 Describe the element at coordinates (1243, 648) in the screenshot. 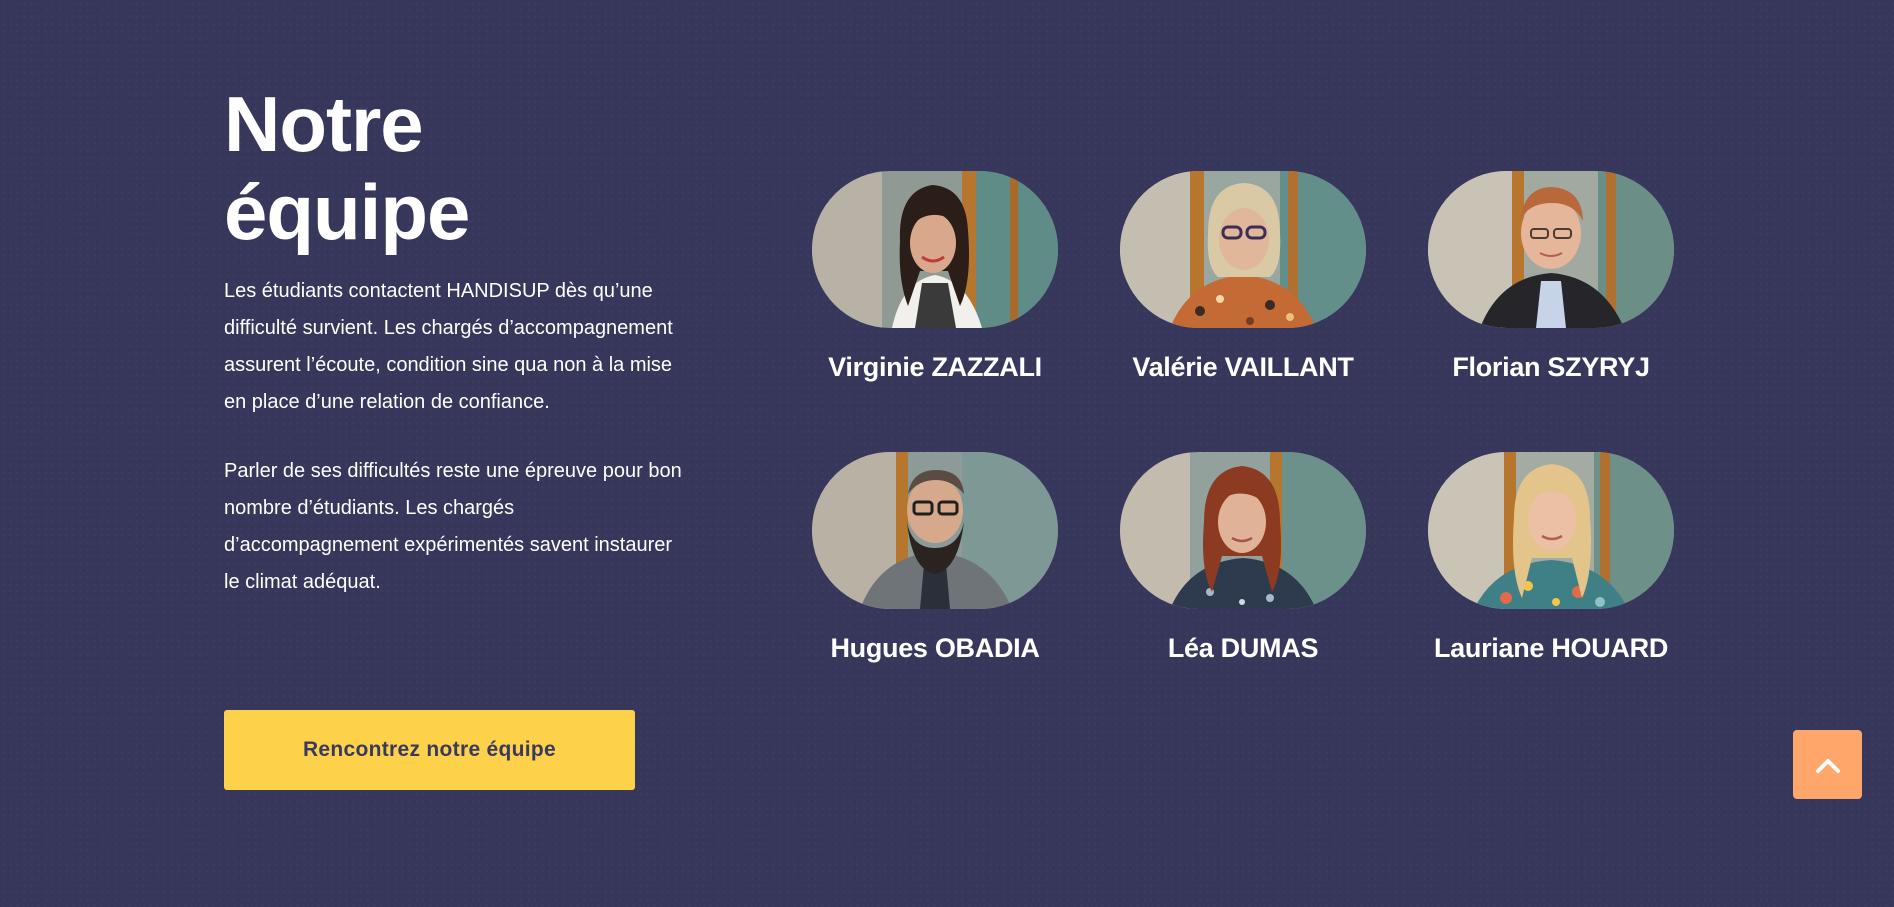

I see `member-name: Léa DUMAS` at that location.